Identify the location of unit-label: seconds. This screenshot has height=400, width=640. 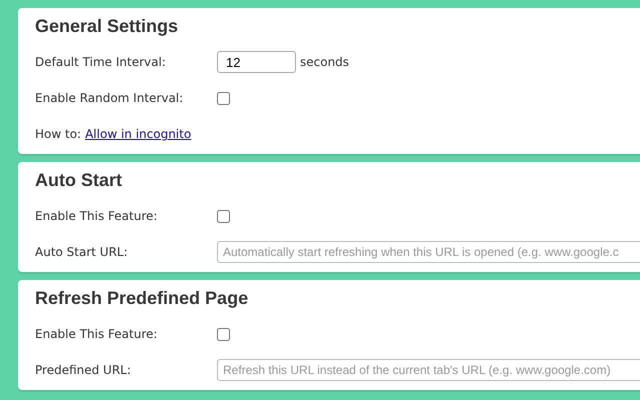
(325, 62).